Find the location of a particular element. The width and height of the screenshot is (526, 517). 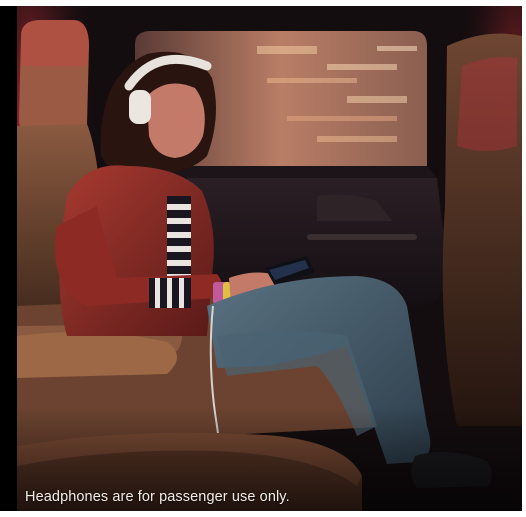

disclaimer-caption: Headphones are for passenger use only. is located at coordinates (157, 497).